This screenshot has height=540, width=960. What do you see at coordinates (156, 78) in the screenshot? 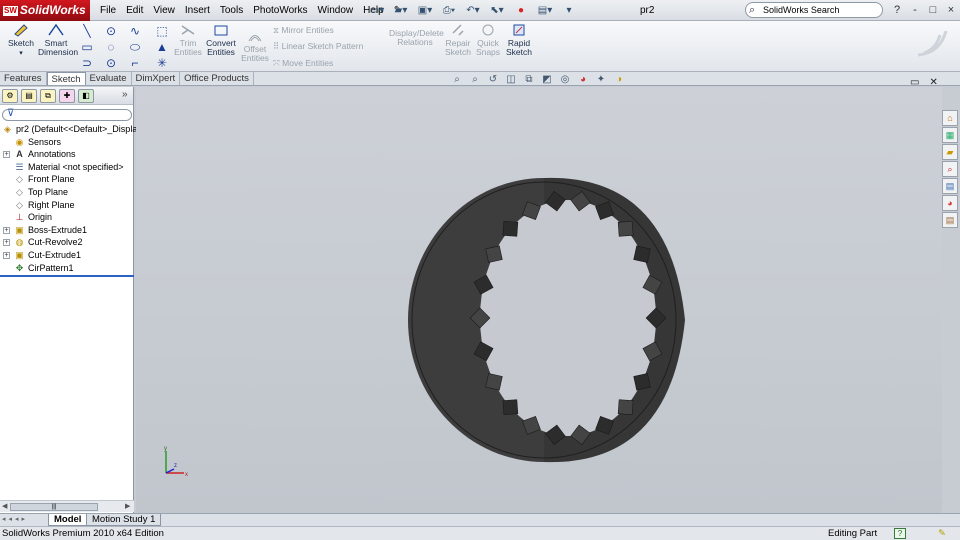
I see `tab-dimxpert: DimXpert` at bounding box center [156, 78].